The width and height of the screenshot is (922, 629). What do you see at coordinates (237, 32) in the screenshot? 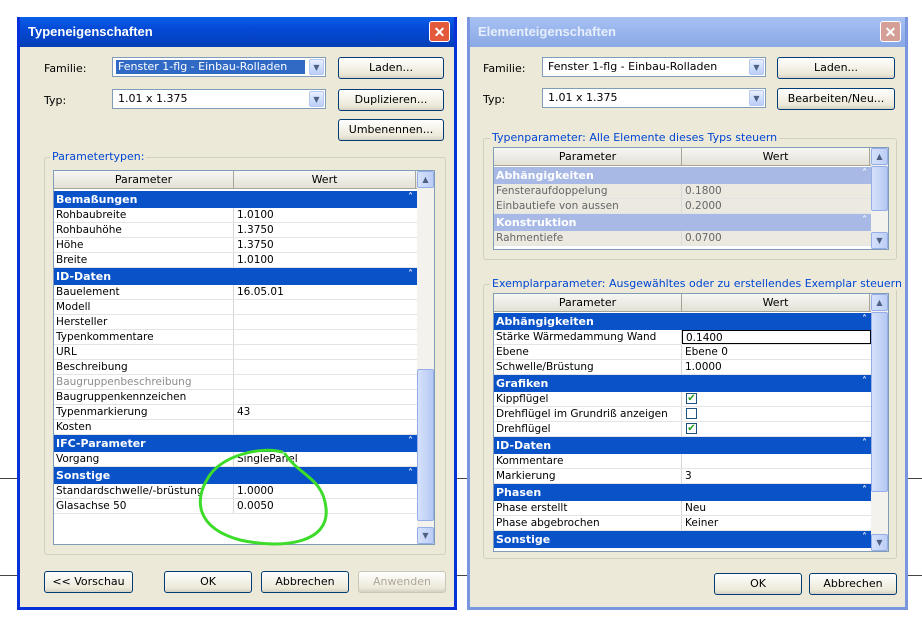
I see `dialog-titlebar: Typeneigenschaften ✕` at bounding box center [237, 32].